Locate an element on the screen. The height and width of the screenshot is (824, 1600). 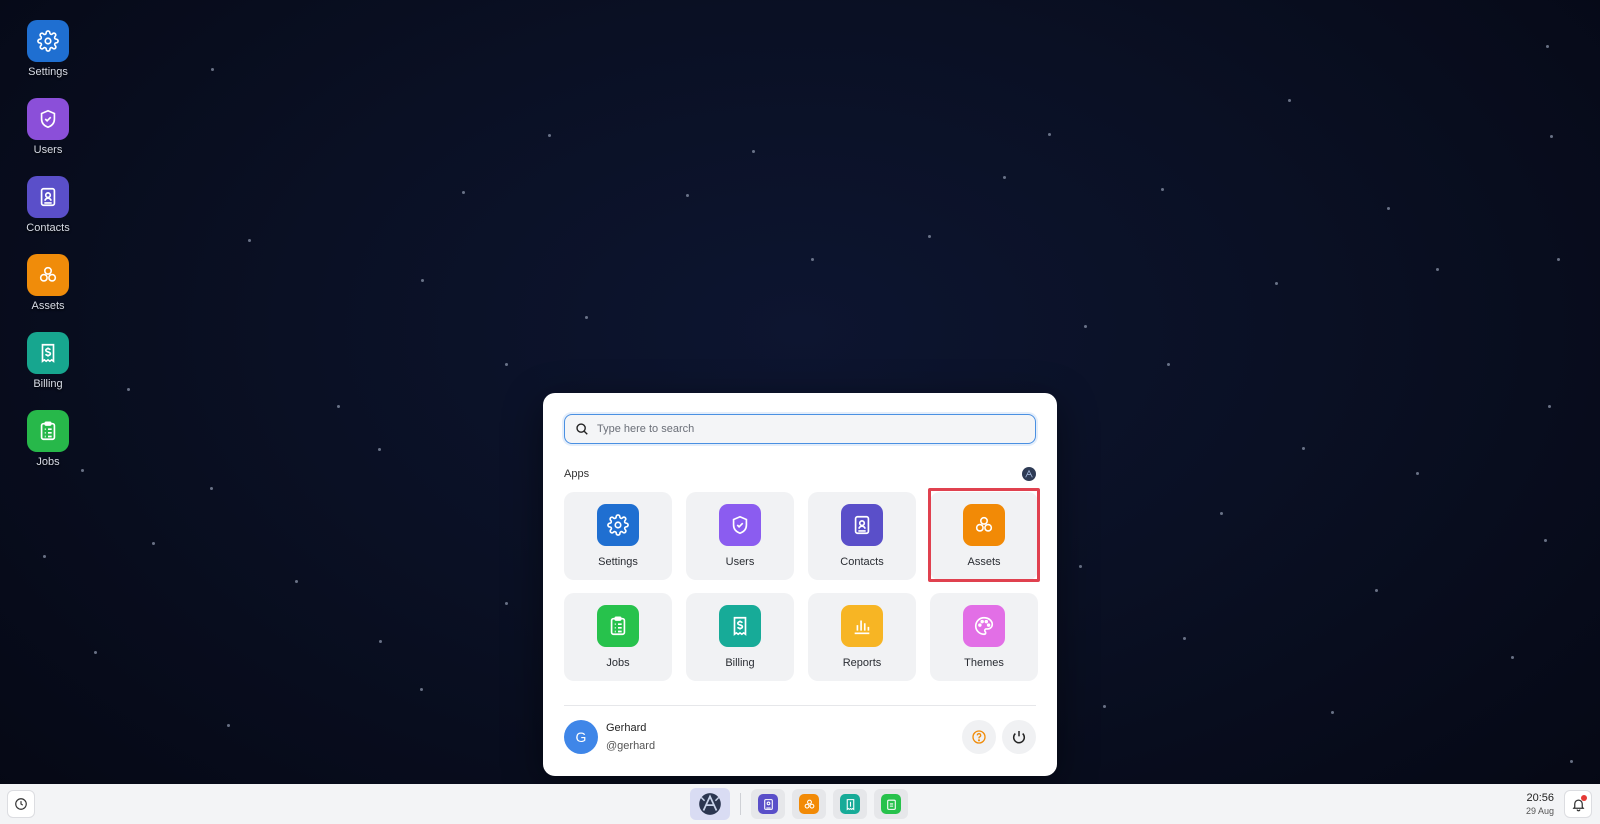
user-handle: @gerhard is located at coordinates (631, 746).